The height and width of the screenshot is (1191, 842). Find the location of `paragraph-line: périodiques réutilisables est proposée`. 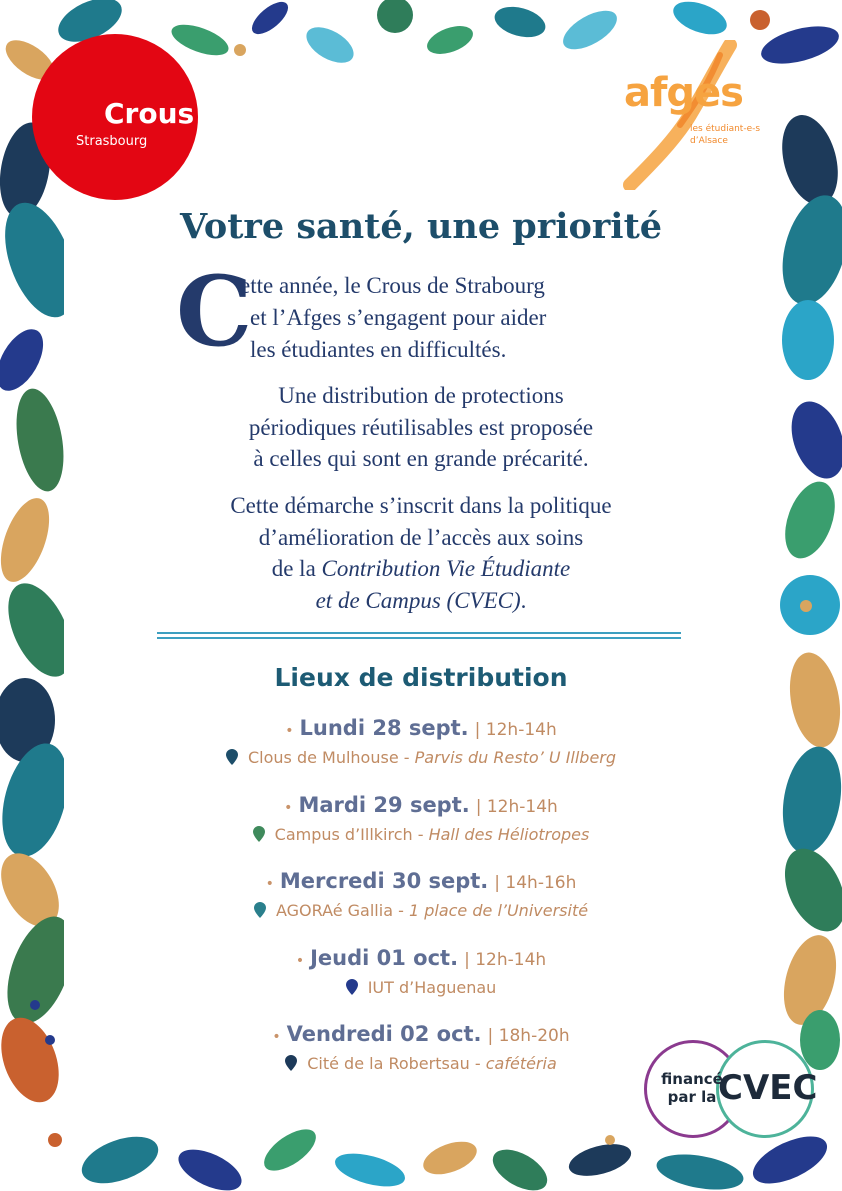

paragraph-line: périodiques réutilisables est proposée is located at coordinates (421, 427).